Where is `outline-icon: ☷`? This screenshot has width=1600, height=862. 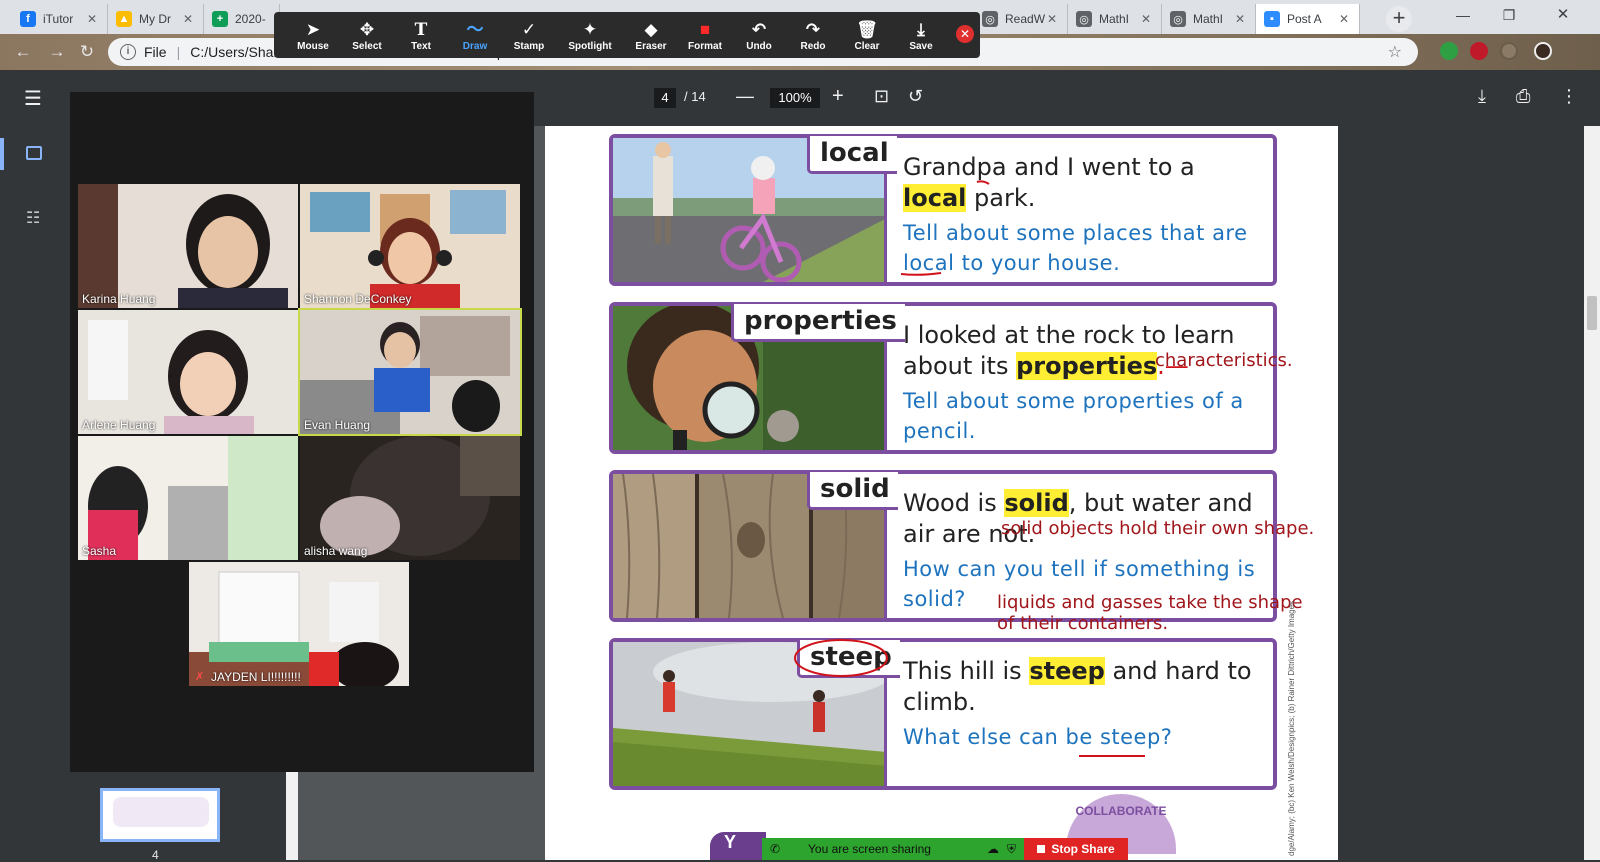
outline-icon: ☷ is located at coordinates (33, 218).